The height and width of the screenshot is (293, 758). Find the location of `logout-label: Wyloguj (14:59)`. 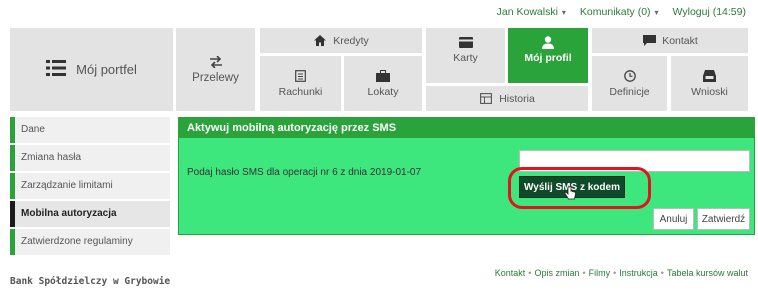

logout-label: Wyloguj (14:59) is located at coordinates (709, 12).